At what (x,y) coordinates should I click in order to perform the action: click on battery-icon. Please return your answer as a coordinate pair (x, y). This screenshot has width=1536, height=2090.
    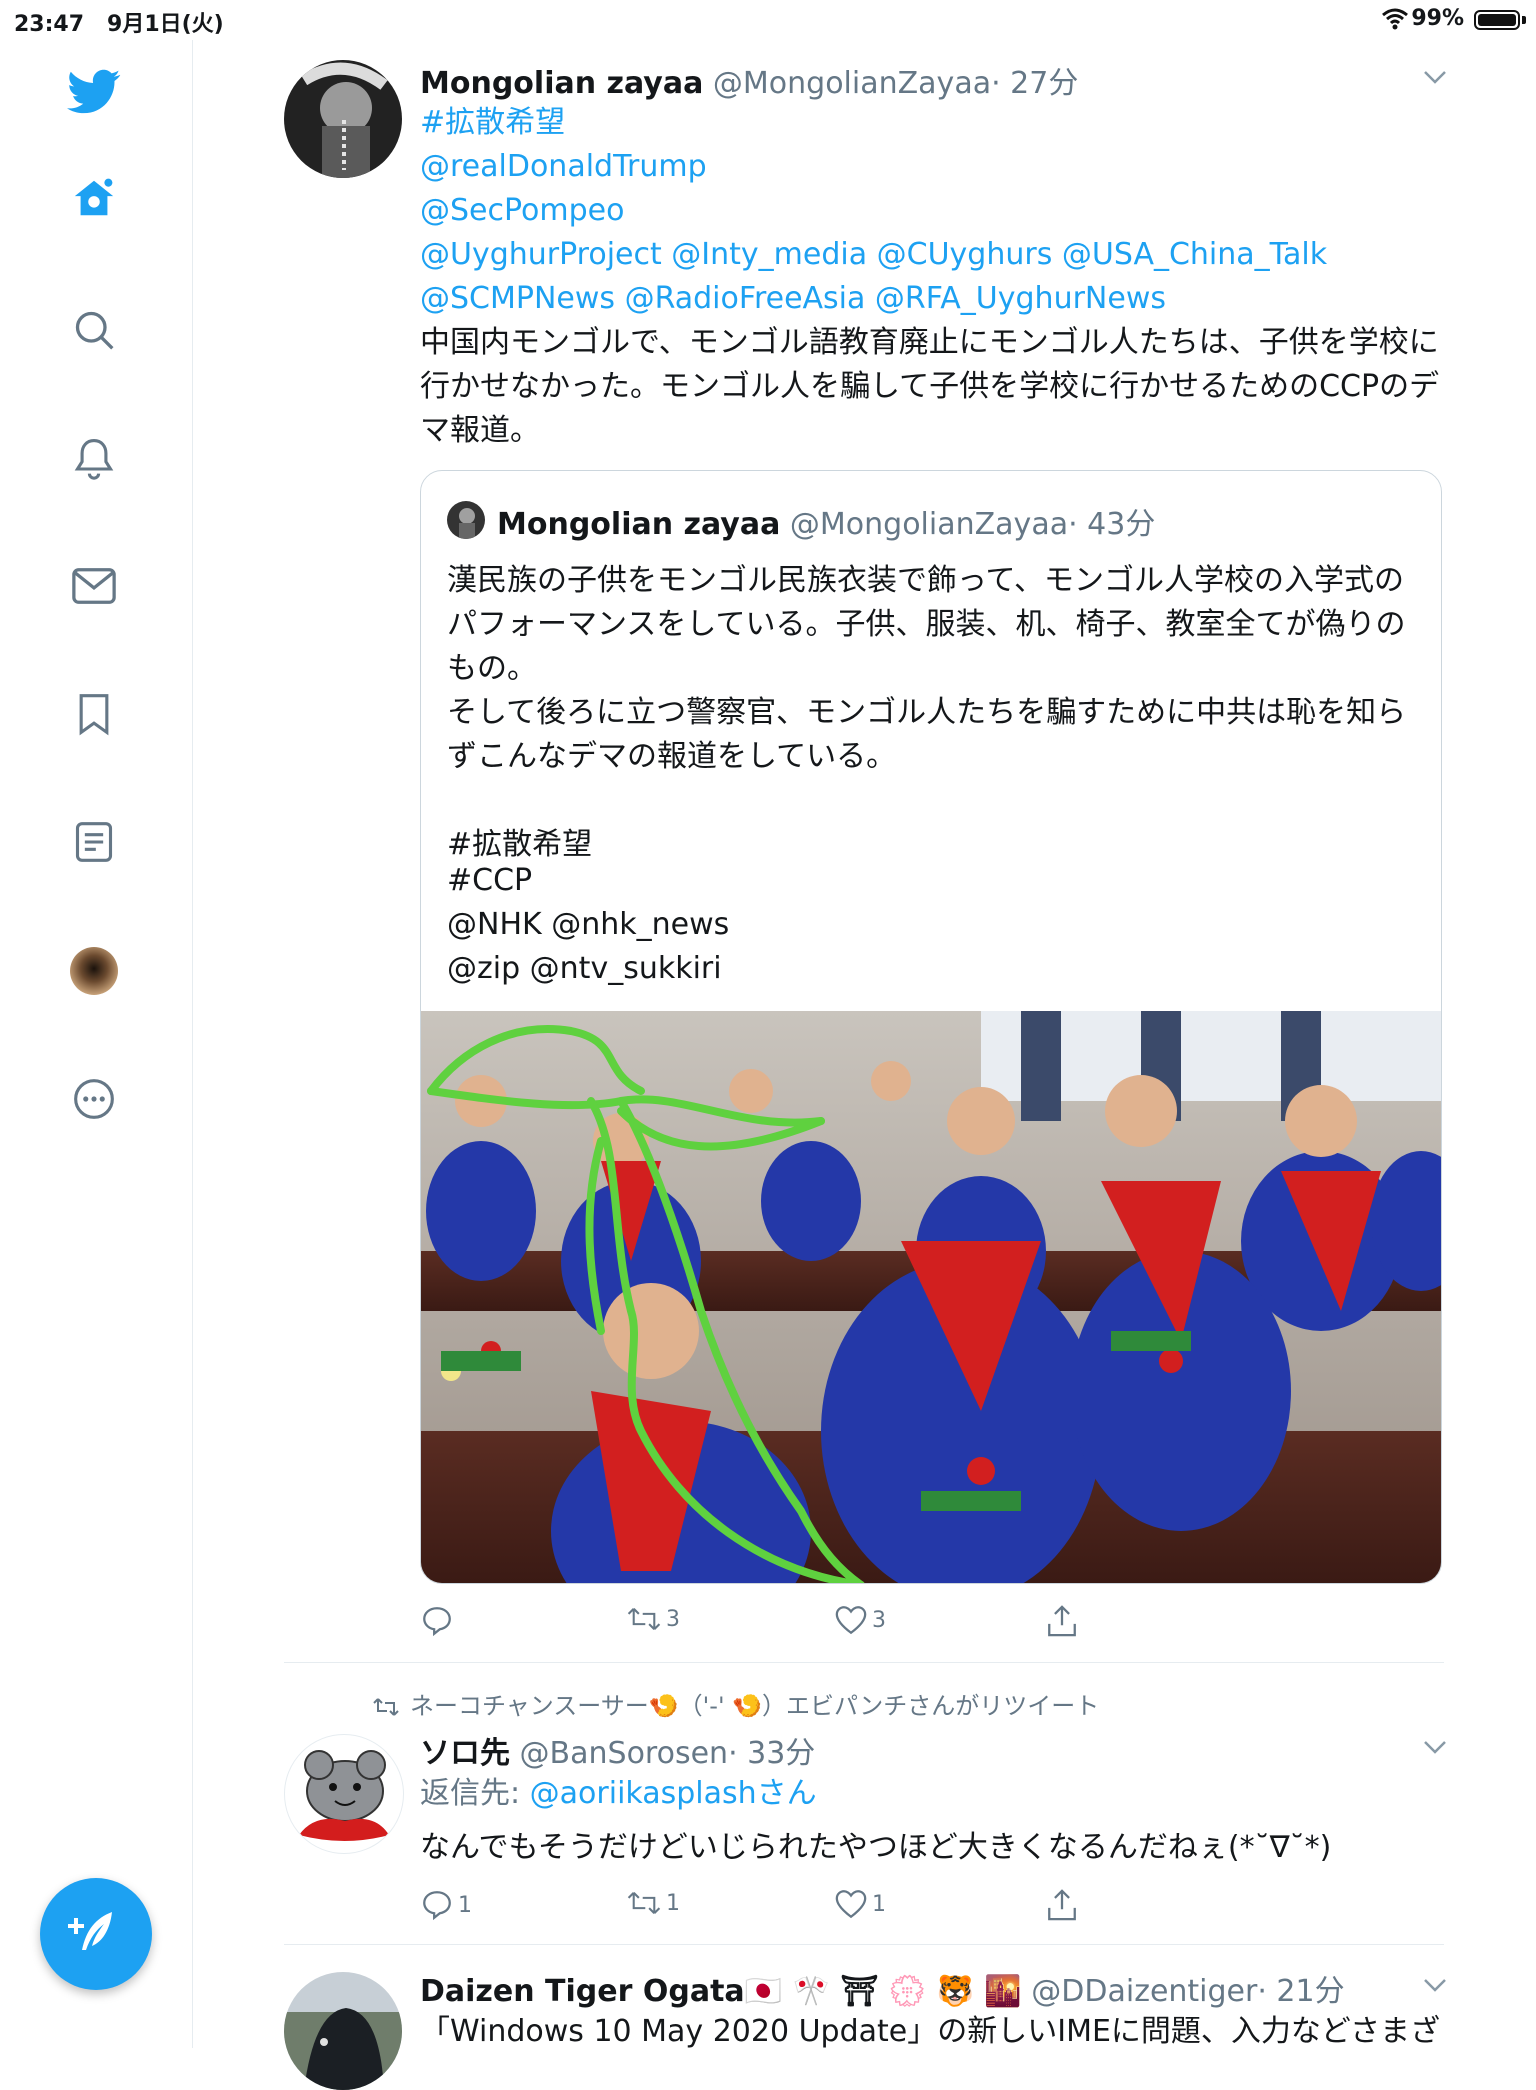
    Looking at the image, I should click on (1497, 20).